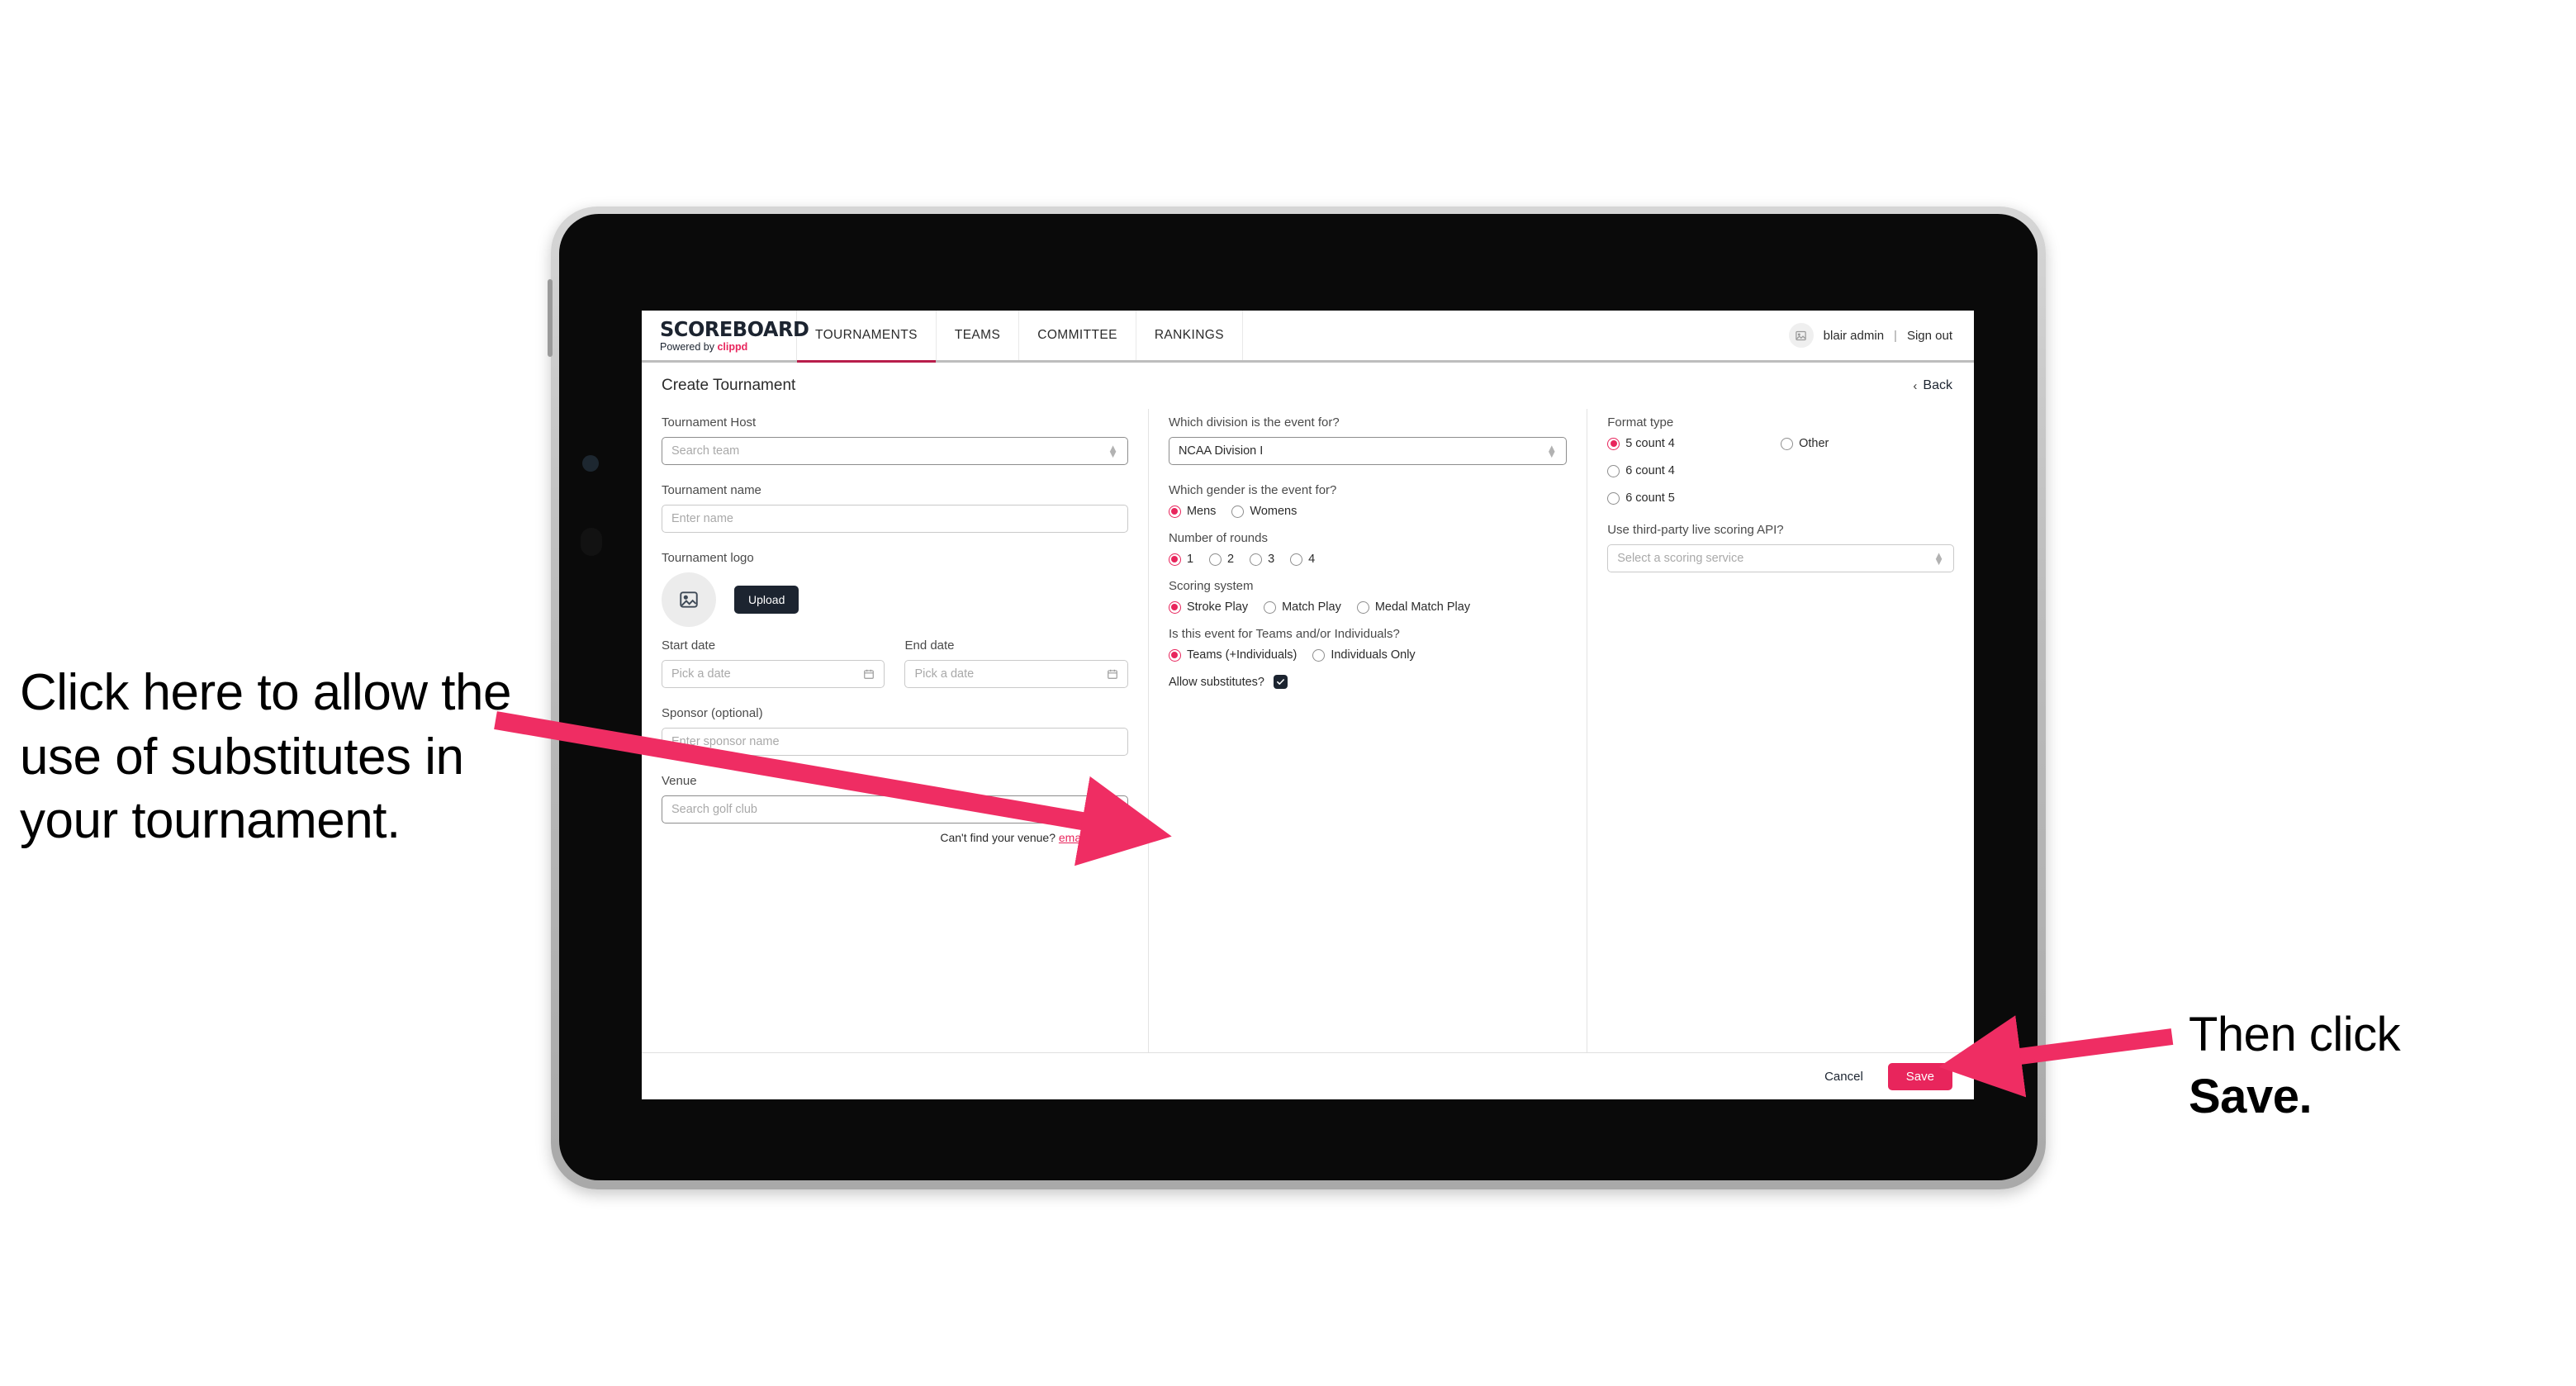  I want to click on rounds-option-3-label: 3, so click(1271, 559).